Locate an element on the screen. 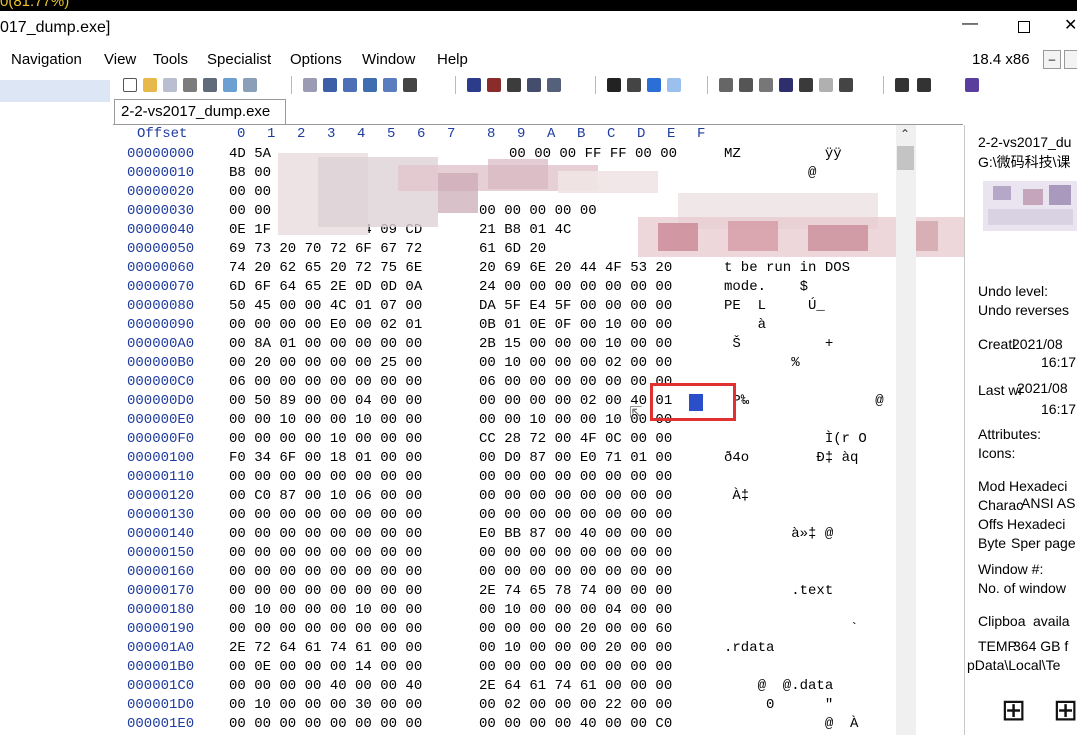 The width and height of the screenshot is (1077, 735). doc-minimize-button: – is located at coordinates (1052, 59).